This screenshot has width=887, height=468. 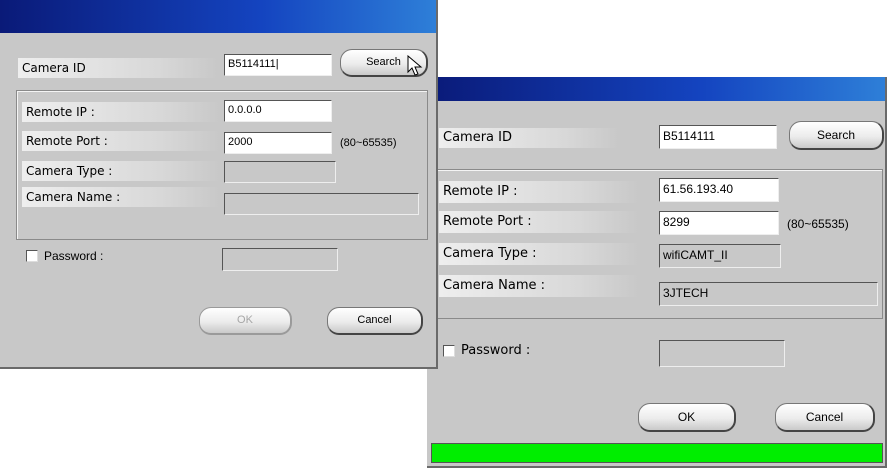 I want to click on remote-ip-input: 61.56.193.40, so click(x=719, y=190).